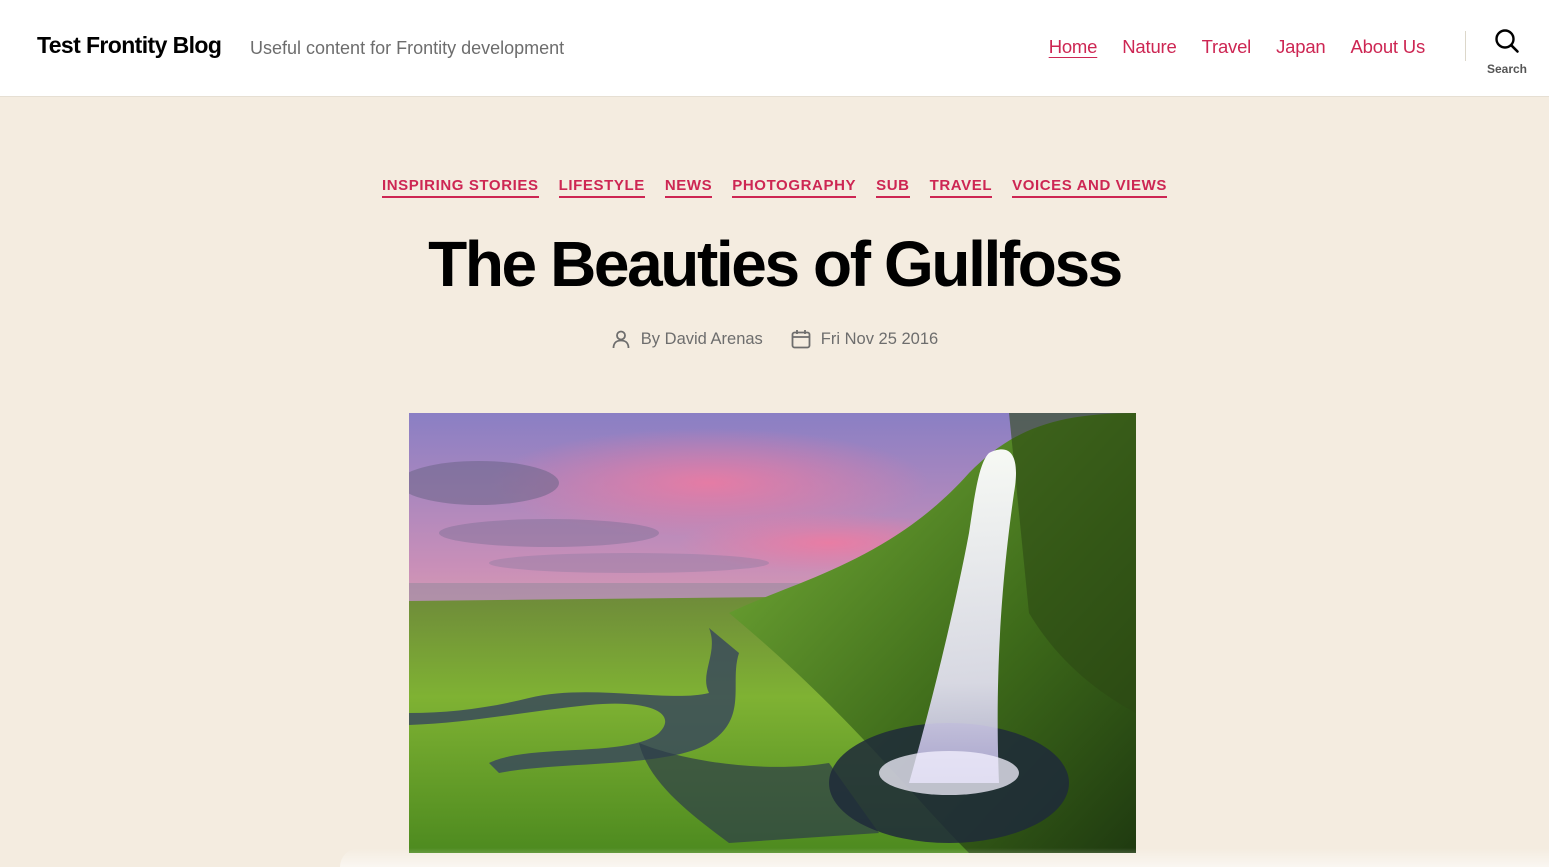 This screenshot has width=1549, height=867. What do you see at coordinates (129, 45) in the screenshot?
I see `site-title-link: Test Frontity Blog` at bounding box center [129, 45].